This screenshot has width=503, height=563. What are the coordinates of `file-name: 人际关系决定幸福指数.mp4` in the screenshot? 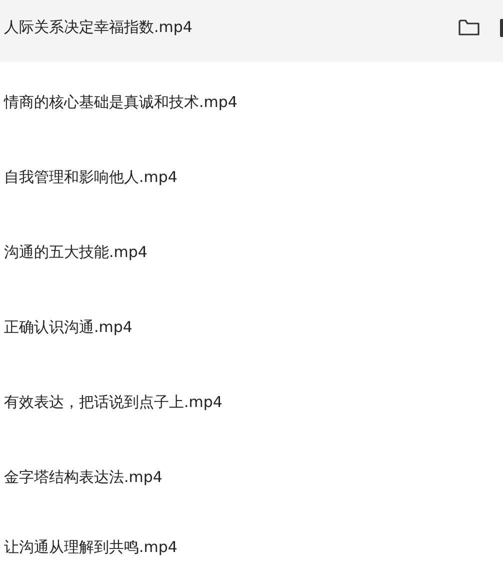 It's located at (98, 27).